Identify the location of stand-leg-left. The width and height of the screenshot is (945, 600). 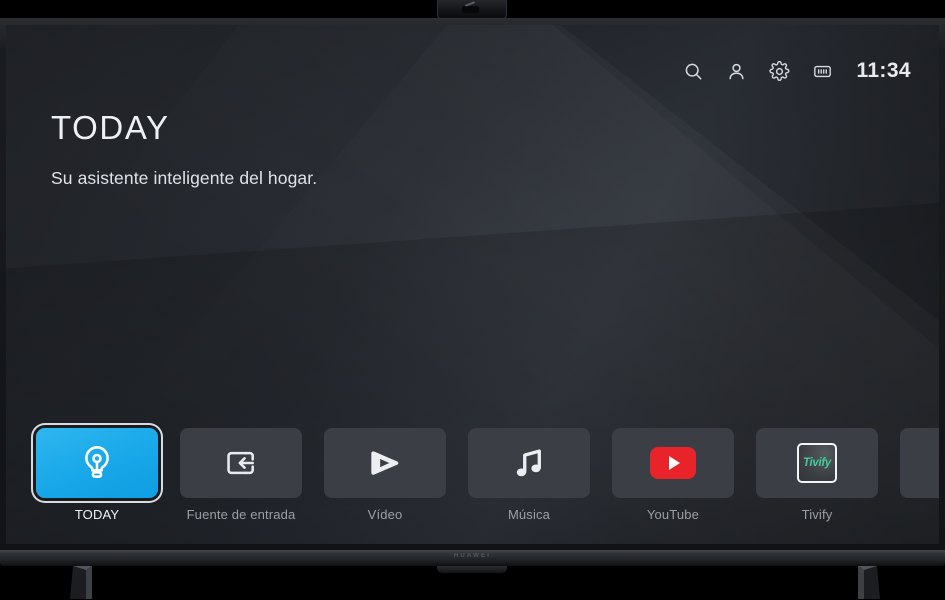
(97, 583).